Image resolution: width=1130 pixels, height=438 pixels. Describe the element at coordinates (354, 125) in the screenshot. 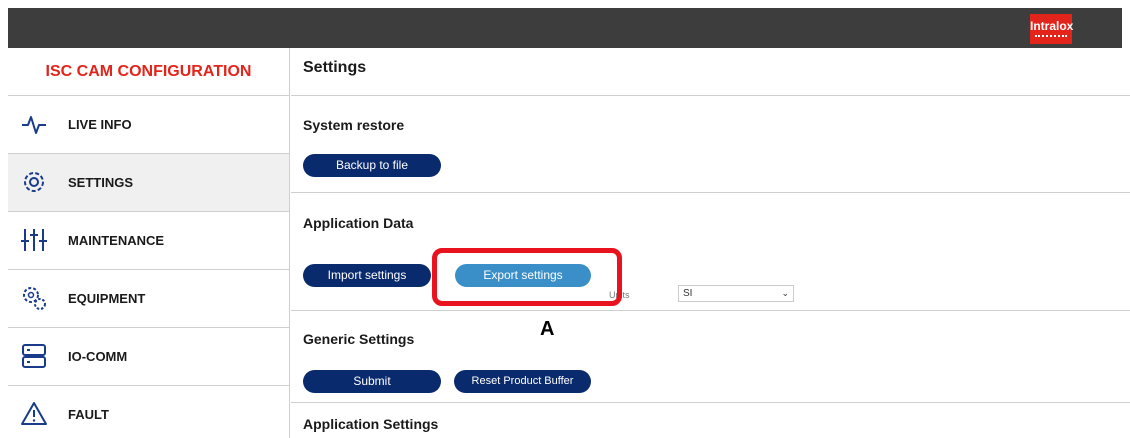

I see `system-restore-title: System restore` at that location.